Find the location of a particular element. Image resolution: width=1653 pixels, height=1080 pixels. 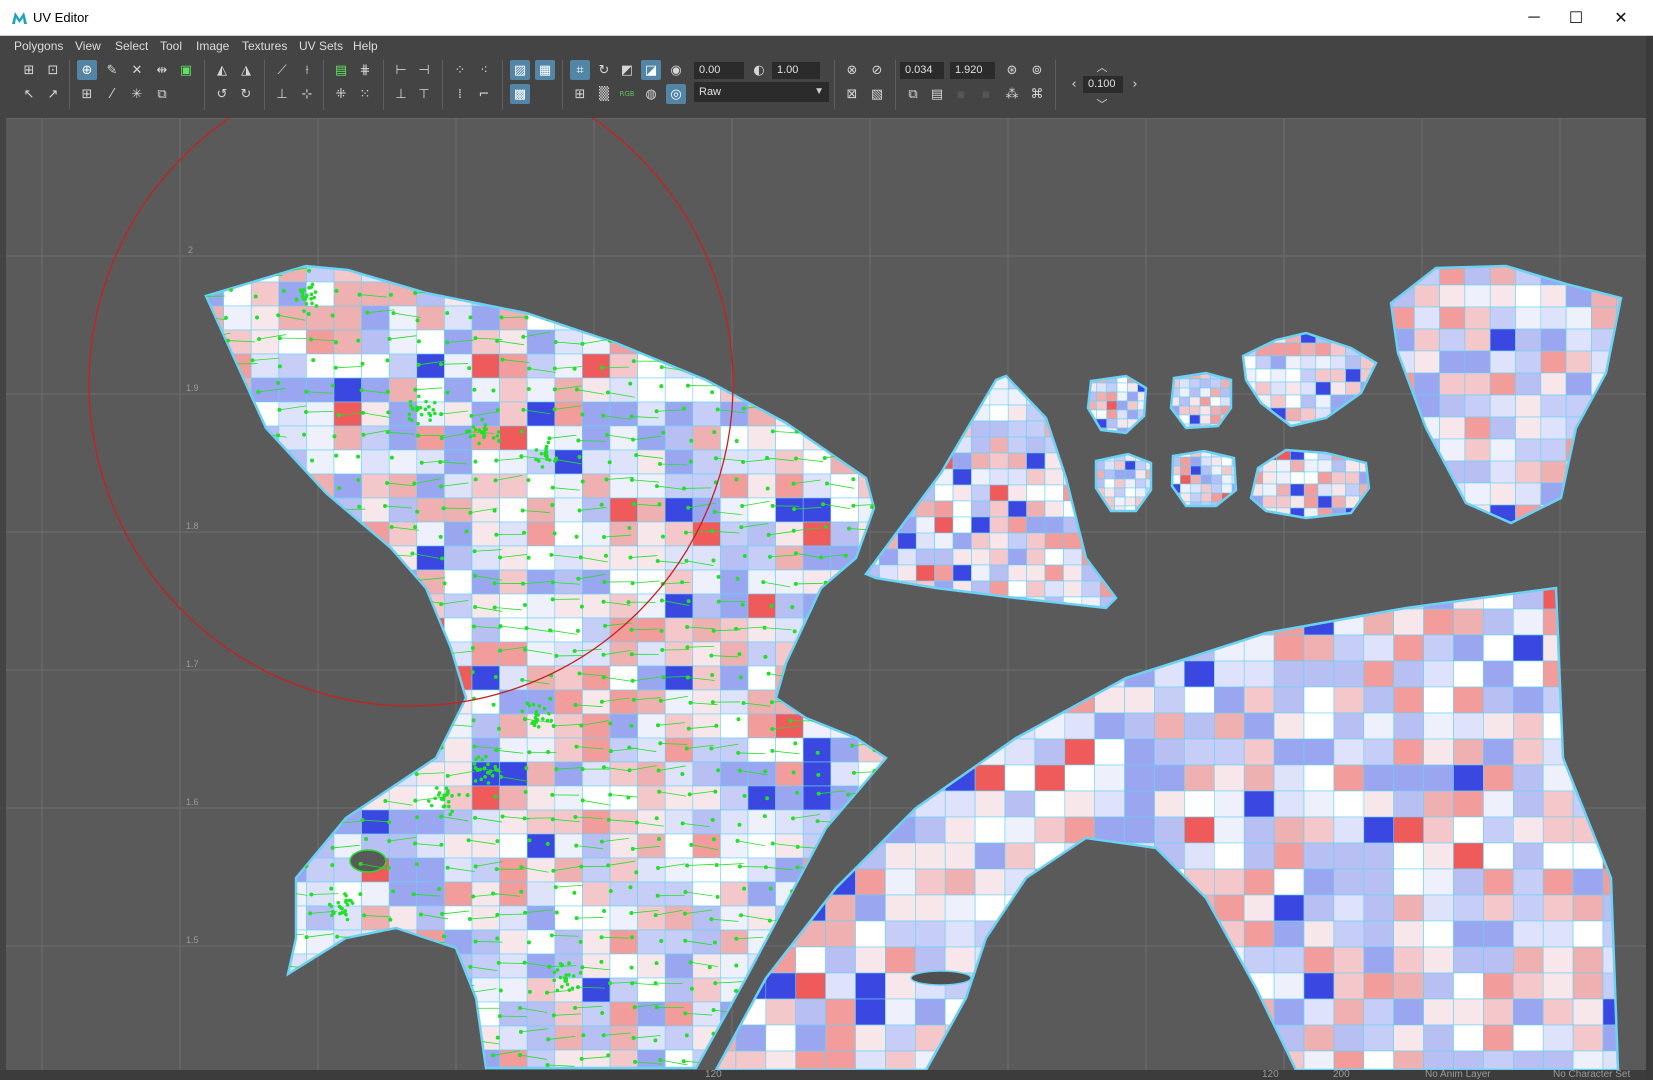

cut-uv-icon: ✎ is located at coordinates (112, 70).